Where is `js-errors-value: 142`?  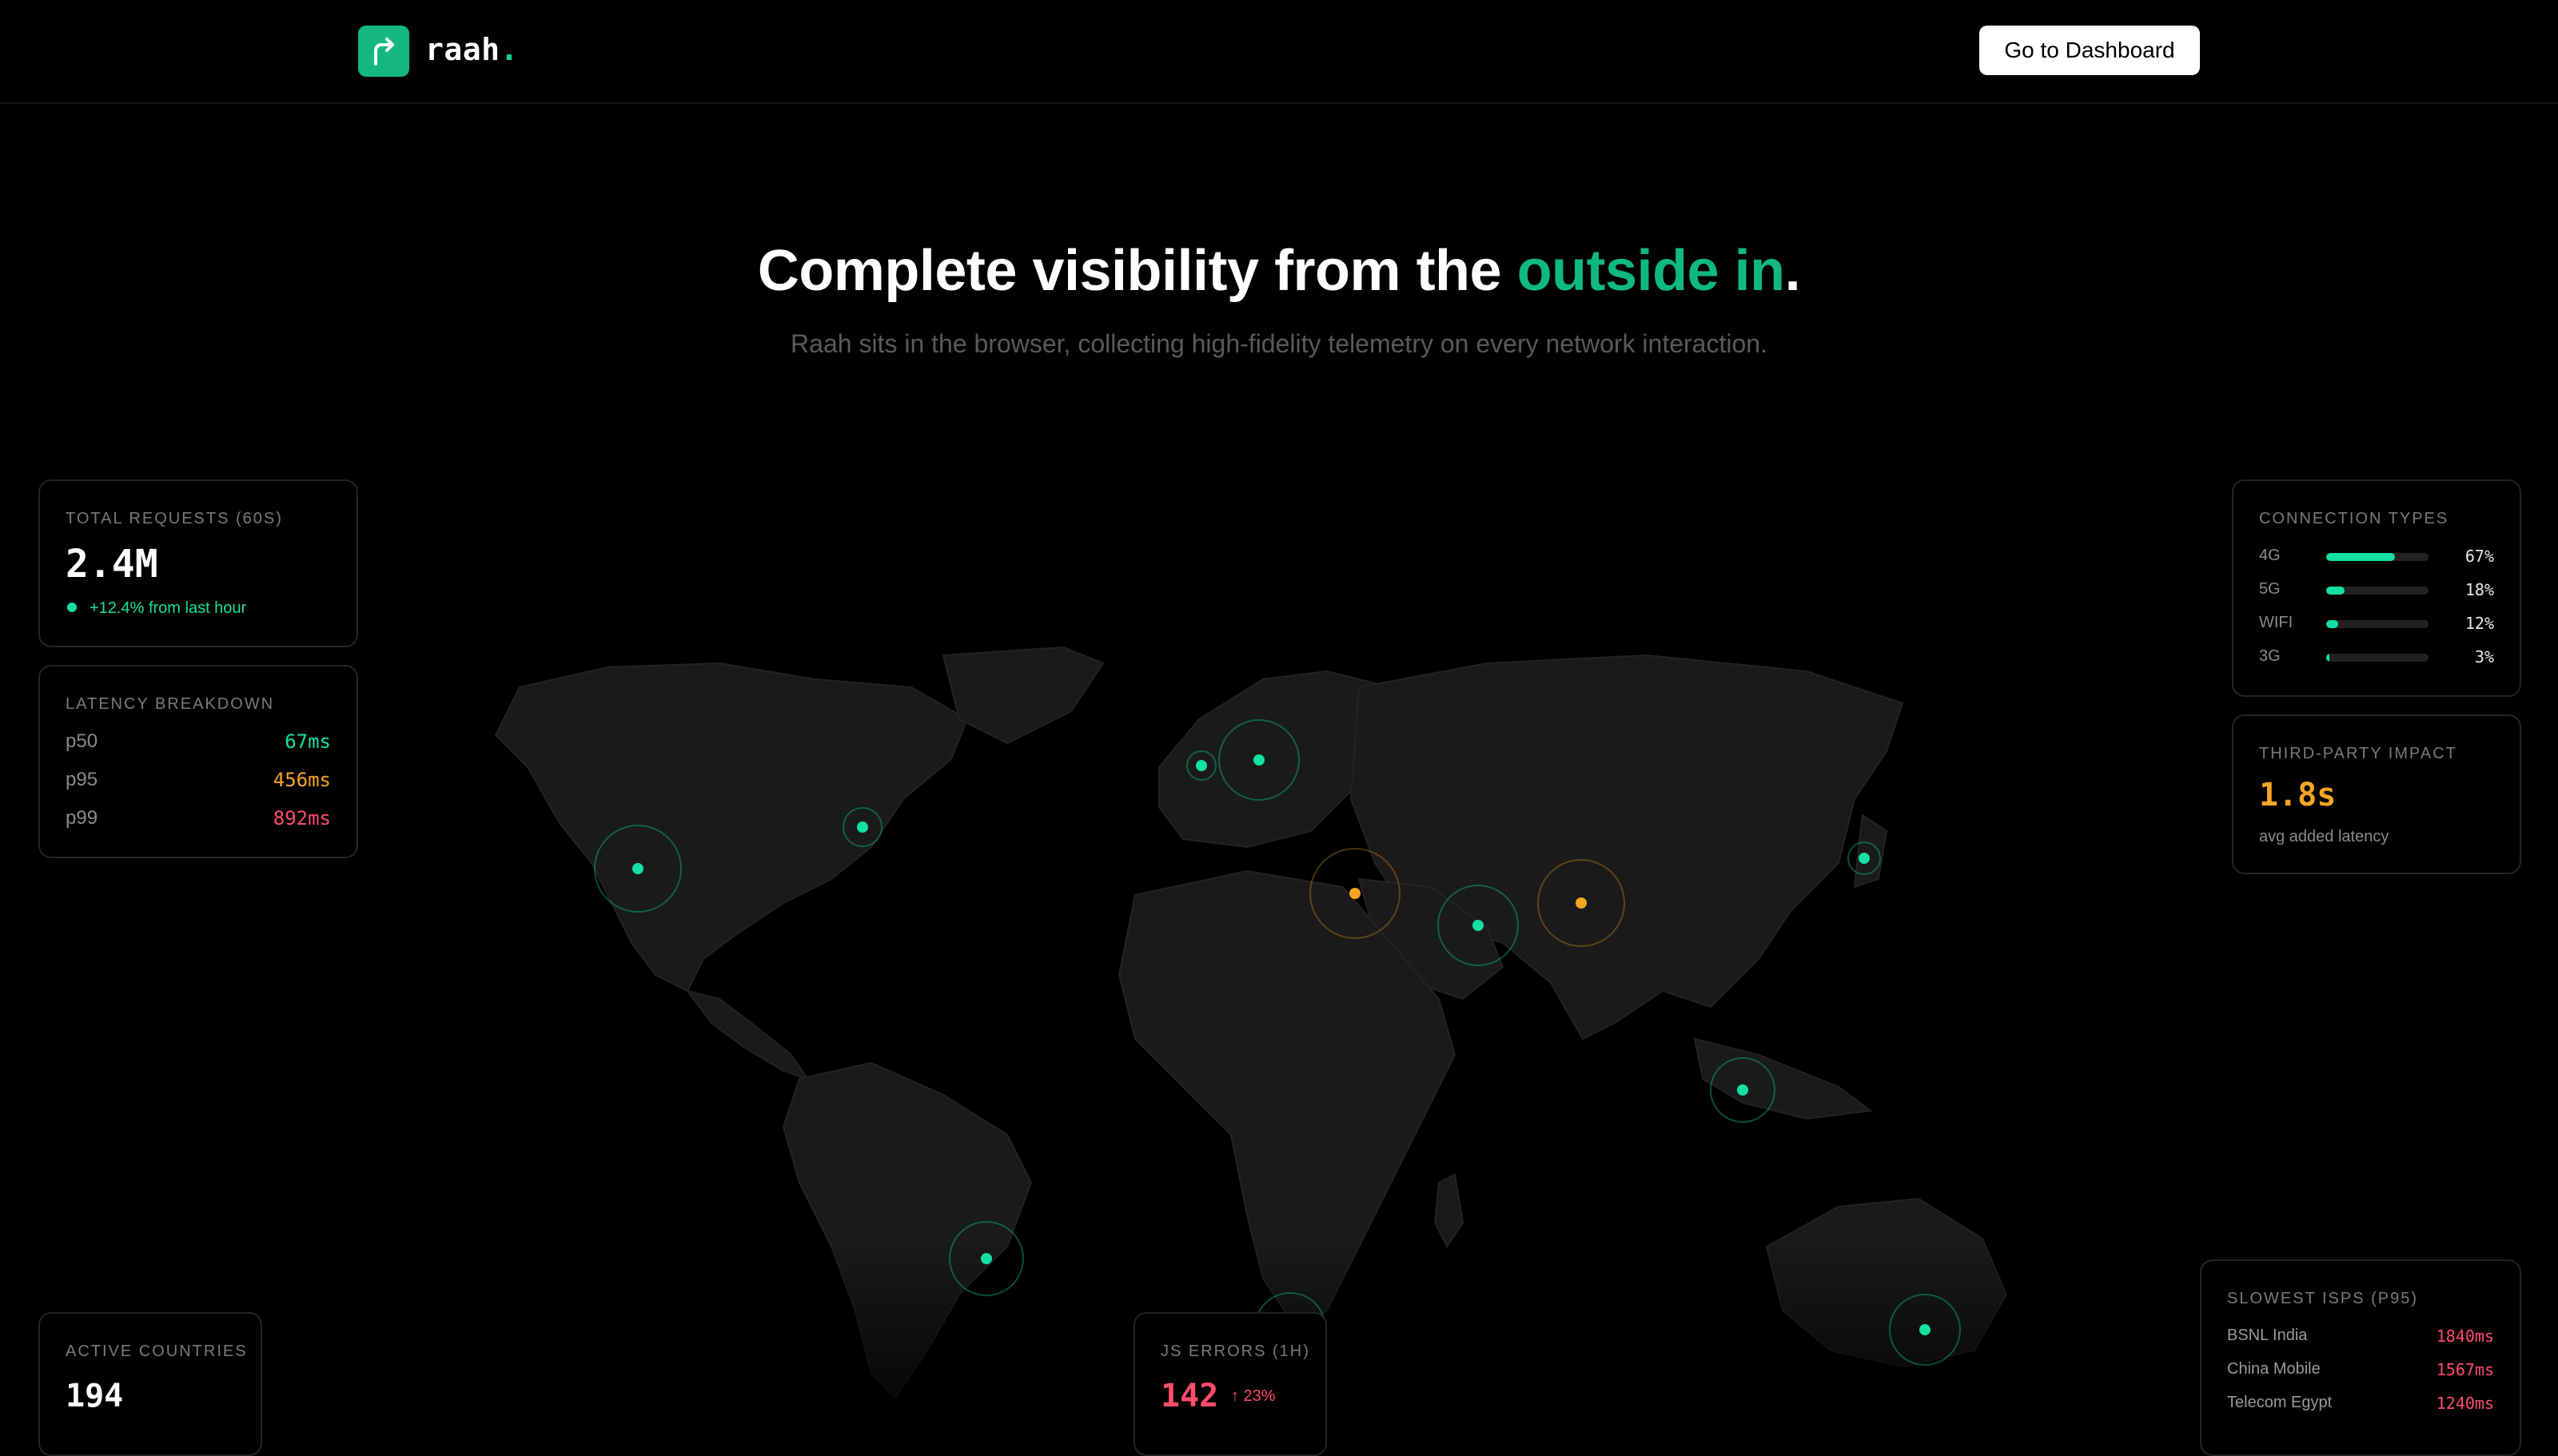
js-errors-value: 142 is located at coordinates (1190, 1396).